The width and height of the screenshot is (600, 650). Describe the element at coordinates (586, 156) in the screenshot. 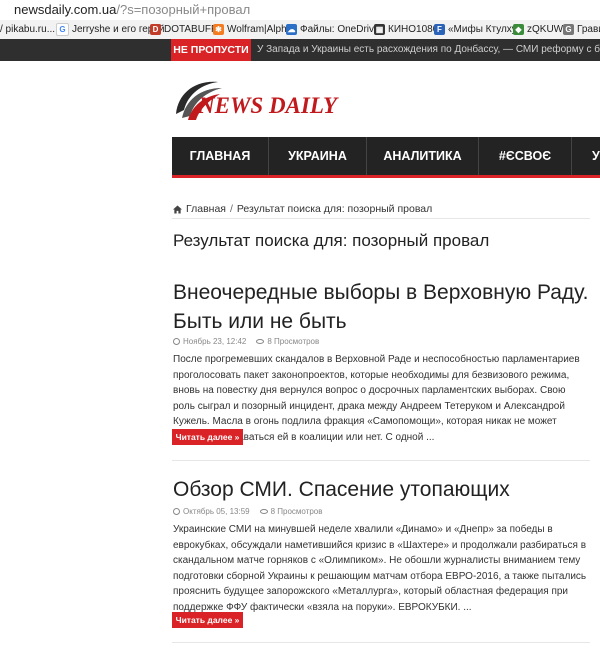

I see `nav-item-more: У` at that location.